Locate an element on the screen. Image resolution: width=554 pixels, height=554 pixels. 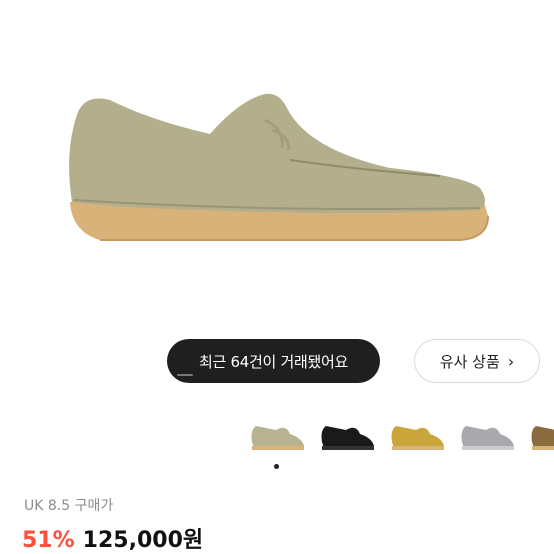
price-row: 51% 125,000원 is located at coordinates (112, 538).